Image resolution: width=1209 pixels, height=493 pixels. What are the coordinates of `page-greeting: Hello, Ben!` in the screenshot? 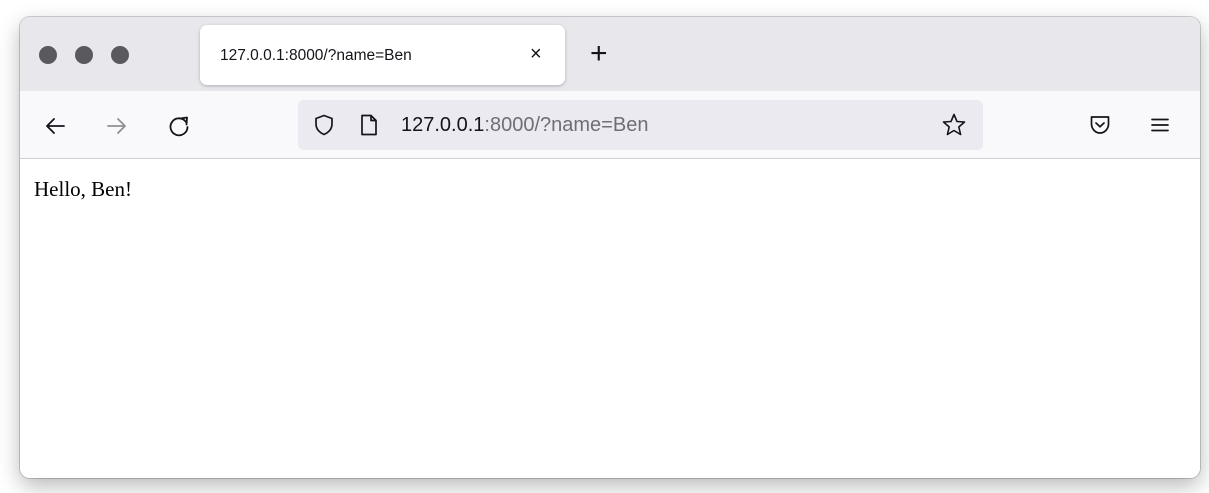 It's located at (83, 189).